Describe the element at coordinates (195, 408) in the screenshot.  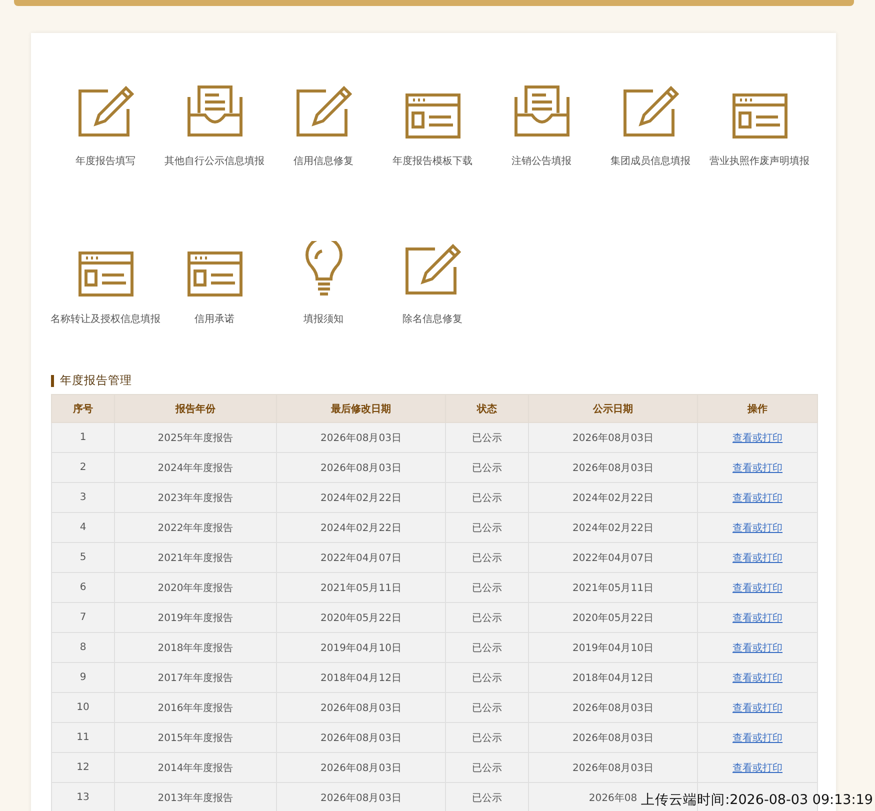
I see `column-header: 报告年份` at that location.